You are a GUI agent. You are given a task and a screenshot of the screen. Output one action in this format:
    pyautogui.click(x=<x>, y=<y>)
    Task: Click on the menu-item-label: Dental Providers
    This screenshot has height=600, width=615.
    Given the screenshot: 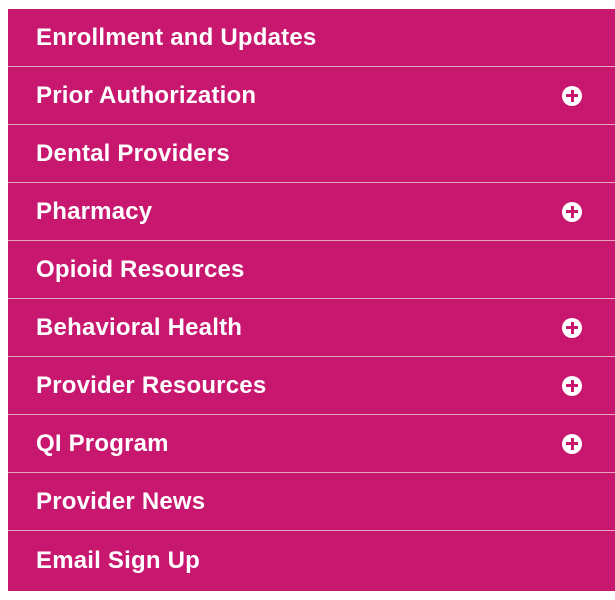 What is the action you would take?
    pyautogui.click(x=133, y=153)
    